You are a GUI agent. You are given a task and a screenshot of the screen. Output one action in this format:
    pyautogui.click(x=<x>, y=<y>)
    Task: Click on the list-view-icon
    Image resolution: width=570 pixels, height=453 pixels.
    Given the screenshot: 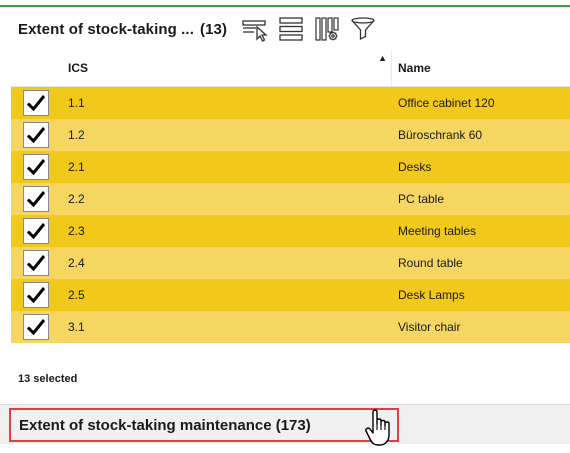 What is the action you would take?
    pyautogui.click(x=291, y=29)
    